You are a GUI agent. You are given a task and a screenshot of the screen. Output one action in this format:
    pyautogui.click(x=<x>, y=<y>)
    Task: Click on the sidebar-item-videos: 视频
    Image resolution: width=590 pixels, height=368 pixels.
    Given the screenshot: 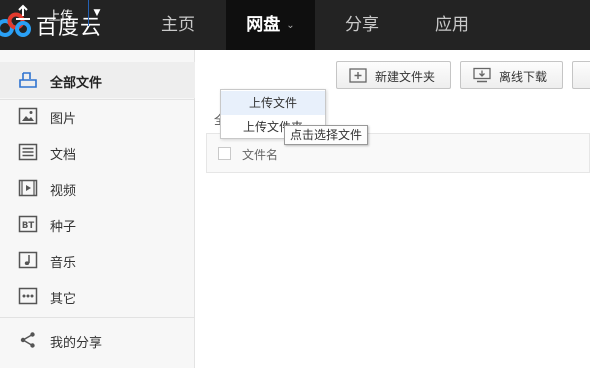 What is the action you would take?
    pyautogui.click(x=97, y=188)
    